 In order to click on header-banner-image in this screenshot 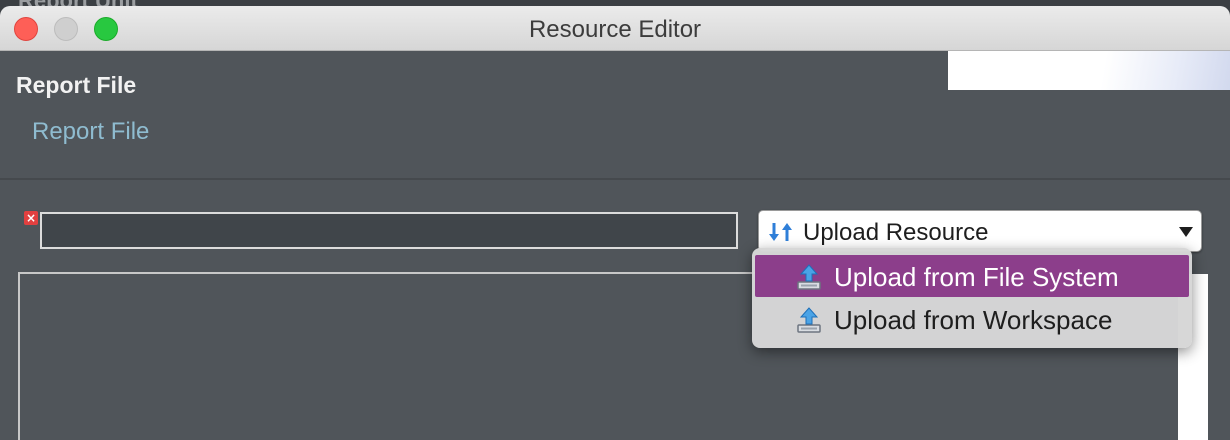, I will do `click(1089, 70)`.